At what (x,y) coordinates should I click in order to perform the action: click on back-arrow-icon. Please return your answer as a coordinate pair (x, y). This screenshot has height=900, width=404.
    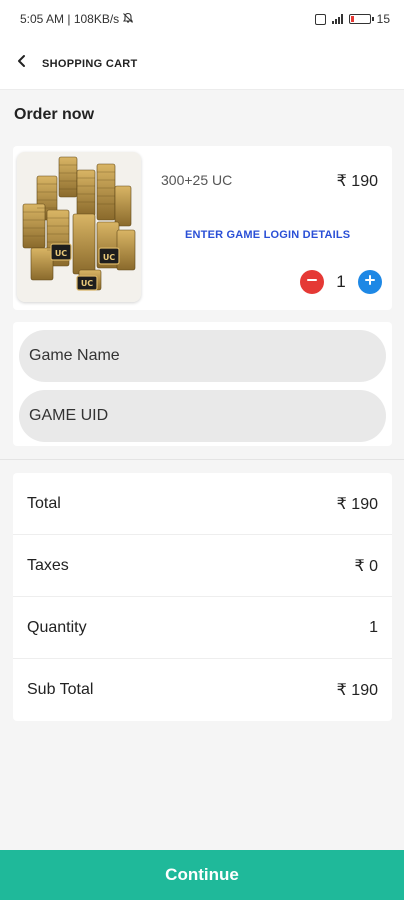
    Looking at the image, I should click on (22, 63).